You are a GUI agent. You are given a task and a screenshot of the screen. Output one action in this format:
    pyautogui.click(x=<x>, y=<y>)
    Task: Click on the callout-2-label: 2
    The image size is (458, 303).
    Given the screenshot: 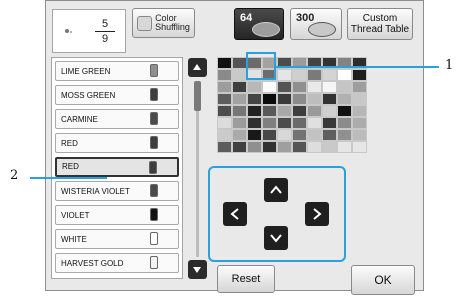 What is the action you would take?
    pyautogui.click(x=14, y=175)
    